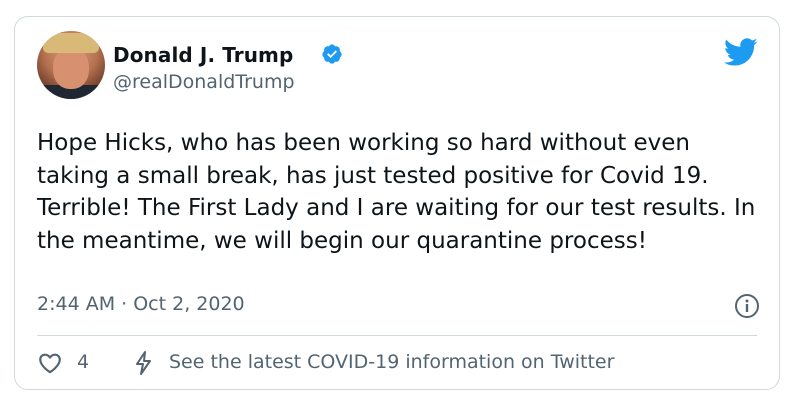 Image resolution: width=799 pixels, height=408 pixels. Describe the element at coordinates (204, 82) in the screenshot. I see `author-handle: @realDonaldTrump` at that location.